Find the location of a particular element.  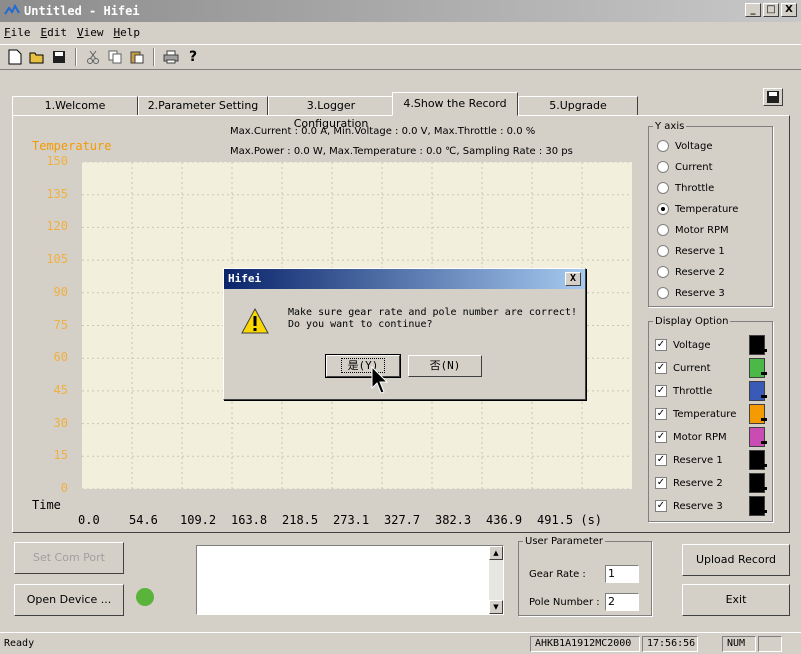

y-tick-label: 60 is located at coordinates (60, 357).